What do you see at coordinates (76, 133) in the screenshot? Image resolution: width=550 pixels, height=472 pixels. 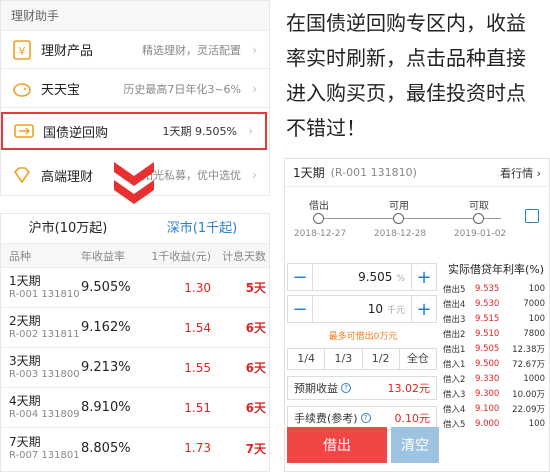 I see `menu-item-label: 国债逆回购` at bounding box center [76, 133].